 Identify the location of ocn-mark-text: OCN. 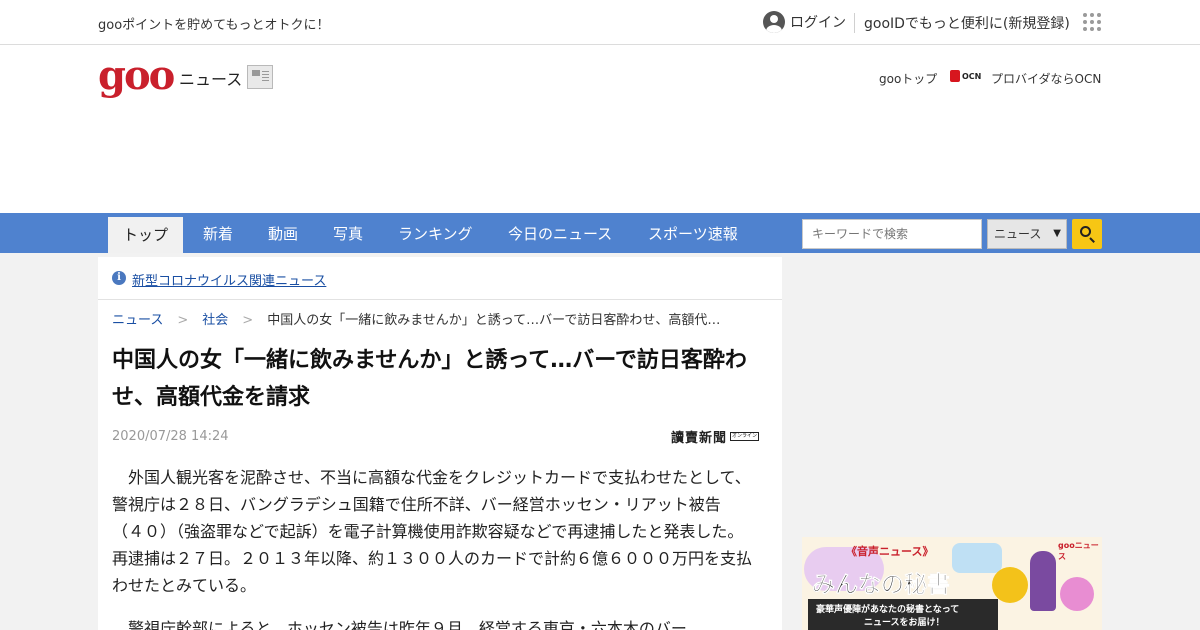
(972, 76).